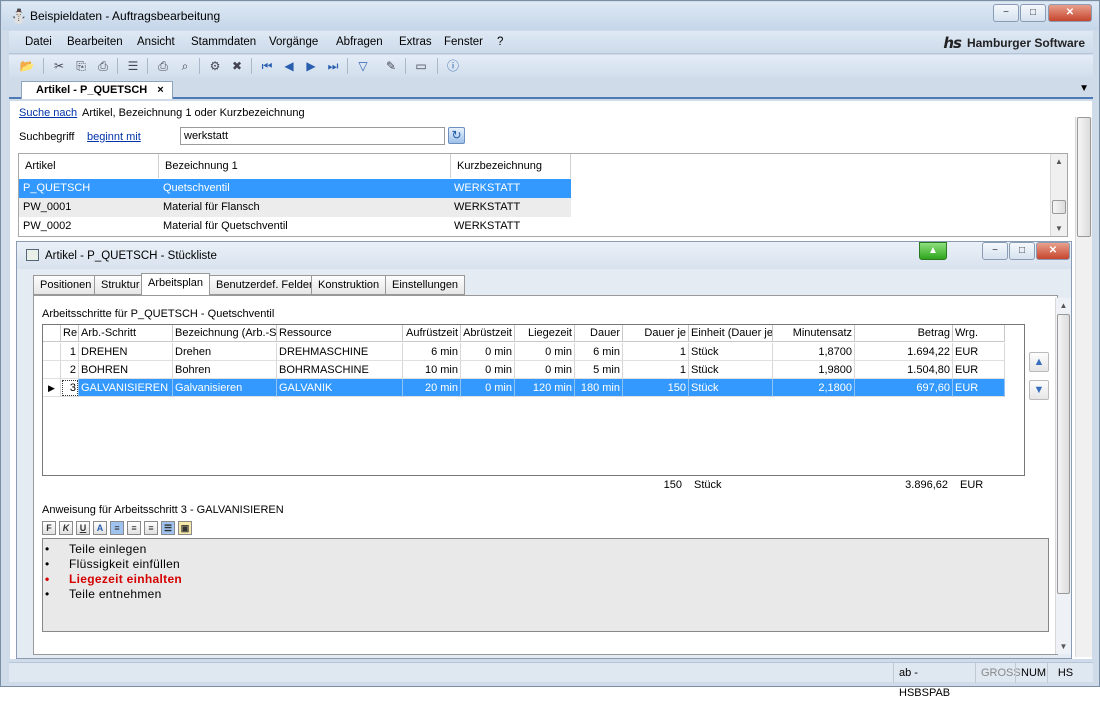  Describe the element at coordinates (97, 90) in the screenshot. I see `document-tab: Artikel - P_QUETSCH ×` at that location.